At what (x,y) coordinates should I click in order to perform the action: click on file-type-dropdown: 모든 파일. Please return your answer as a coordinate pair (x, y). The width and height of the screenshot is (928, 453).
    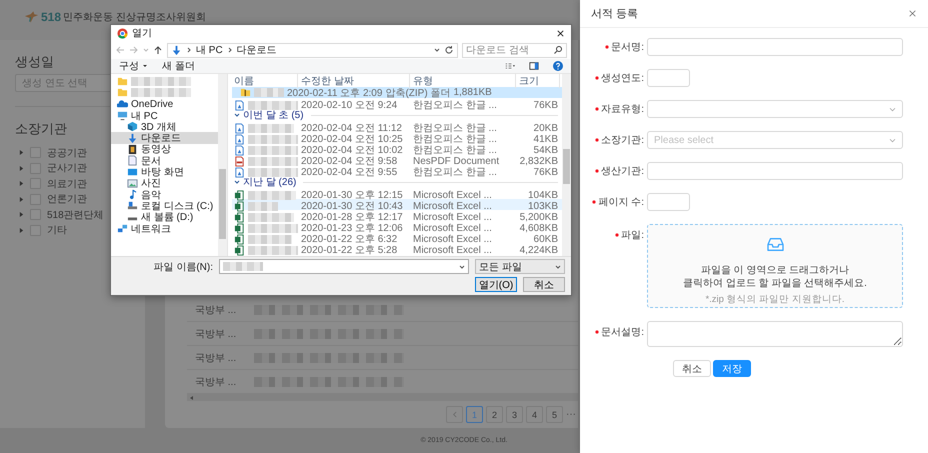
    Looking at the image, I should click on (520, 266).